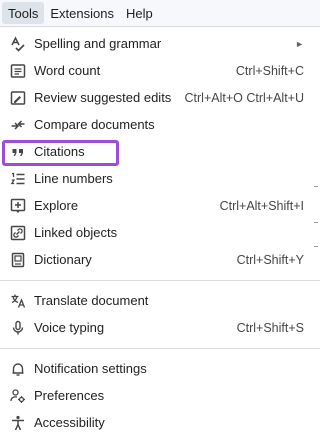 The height and width of the screenshot is (445, 320). I want to click on menu-item-word-count: Word count Ctrl+Shift+C, so click(160, 70).